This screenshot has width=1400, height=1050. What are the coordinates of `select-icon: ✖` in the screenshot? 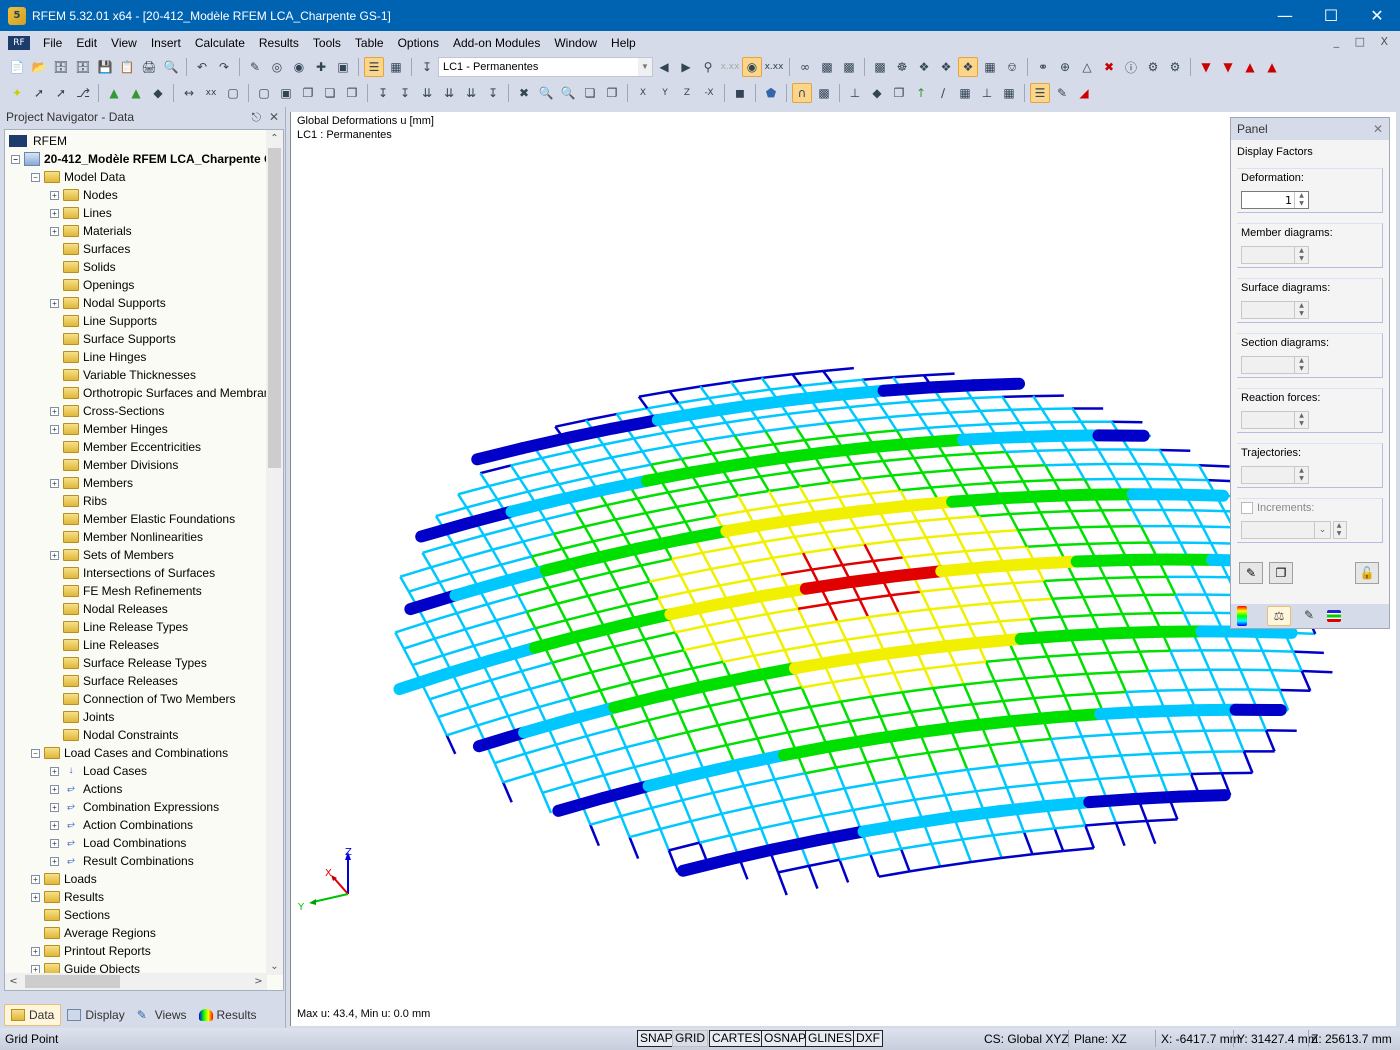 It's located at (524, 93).